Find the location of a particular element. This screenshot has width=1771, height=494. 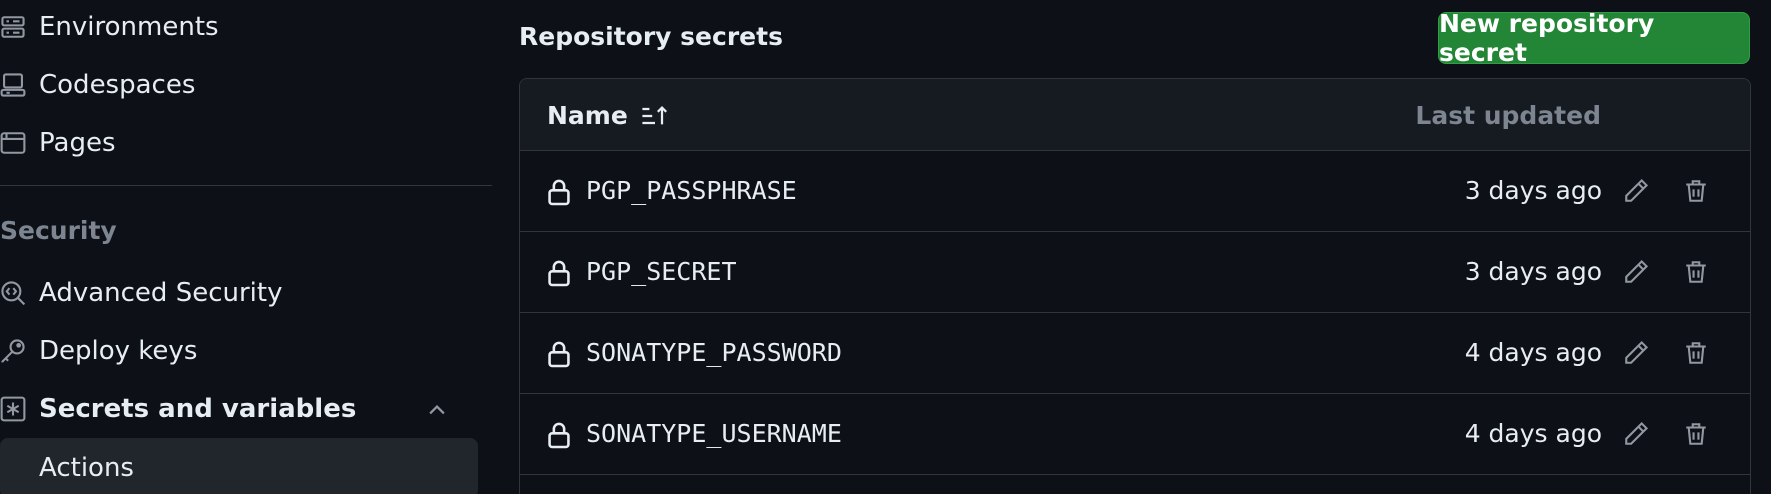

sidebar-item-label: Secrets and variables is located at coordinates (198, 409).